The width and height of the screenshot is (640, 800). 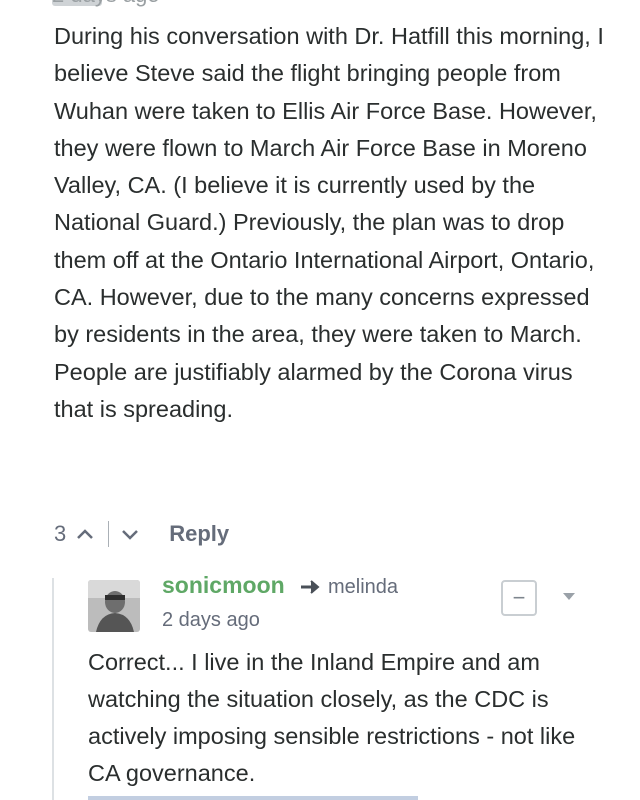 I want to click on vote-divider, so click(x=109, y=534).